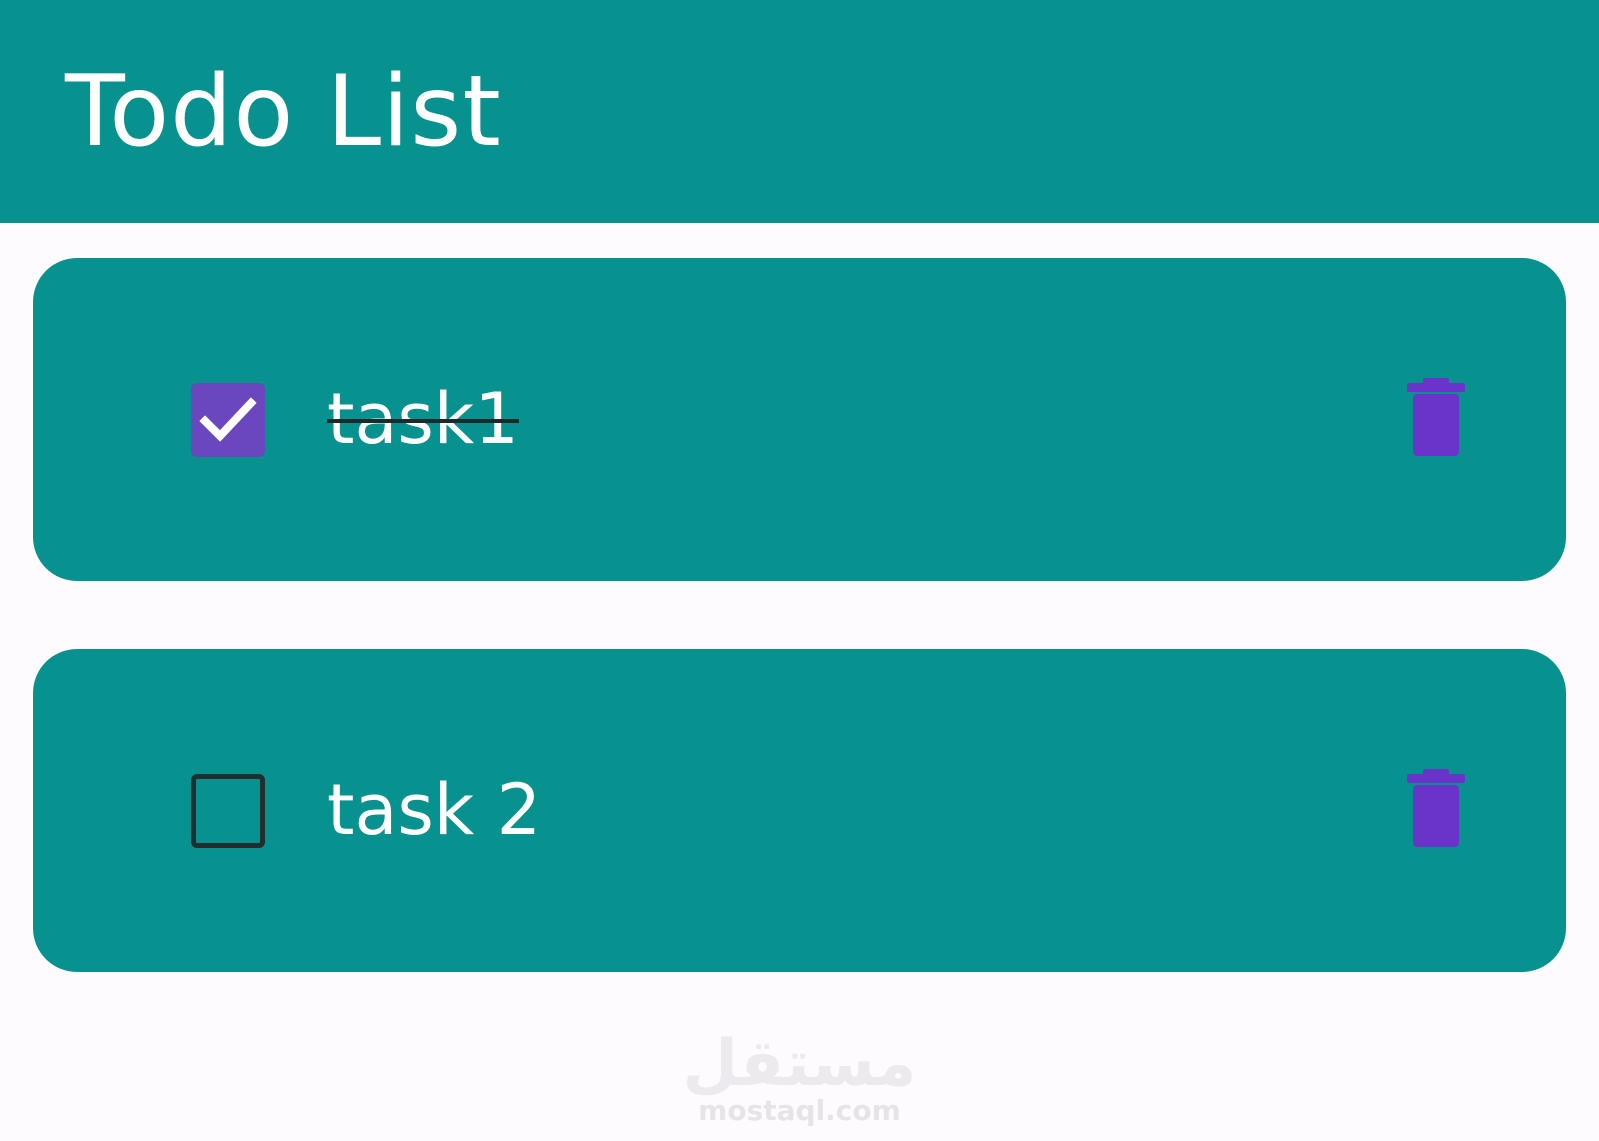  Describe the element at coordinates (434, 810) in the screenshot. I see `task-label: task 2` at that location.